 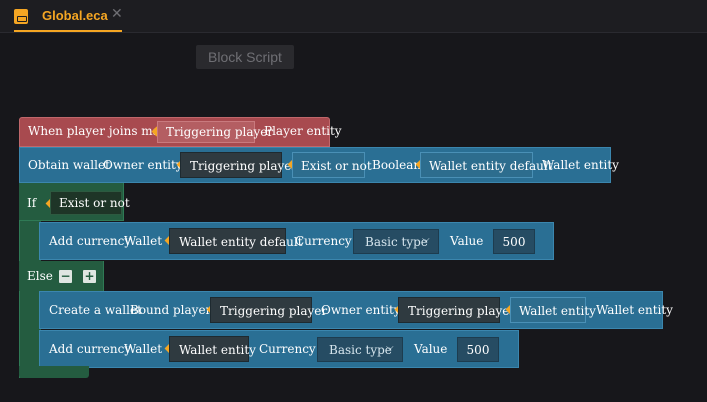 I want to click on plus-icon: +, so click(x=89, y=276).